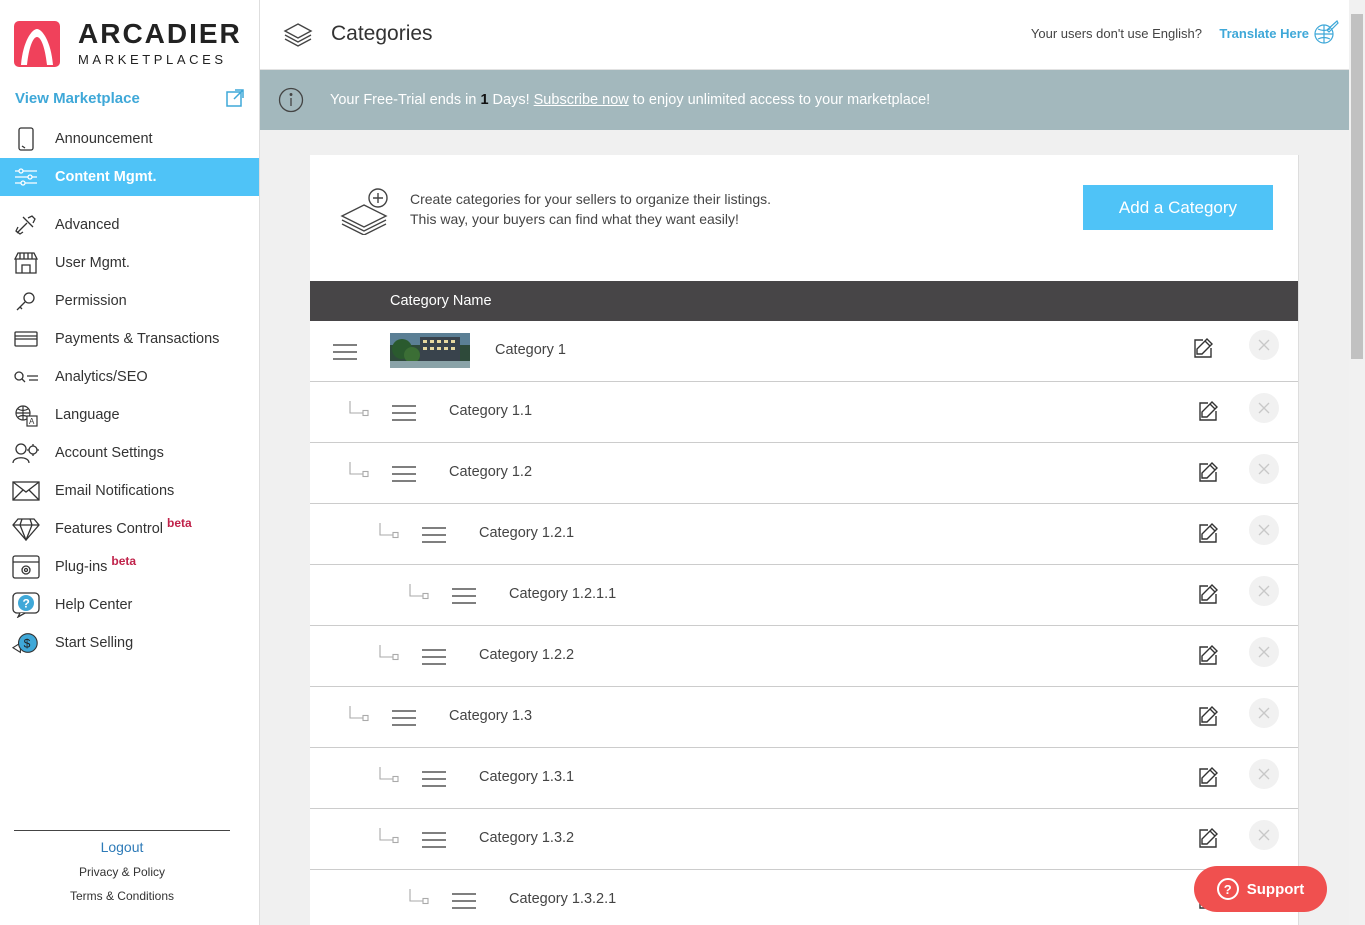 The width and height of the screenshot is (1365, 925). I want to click on sidebar-item-help-center: ? Help Center, so click(129, 605).